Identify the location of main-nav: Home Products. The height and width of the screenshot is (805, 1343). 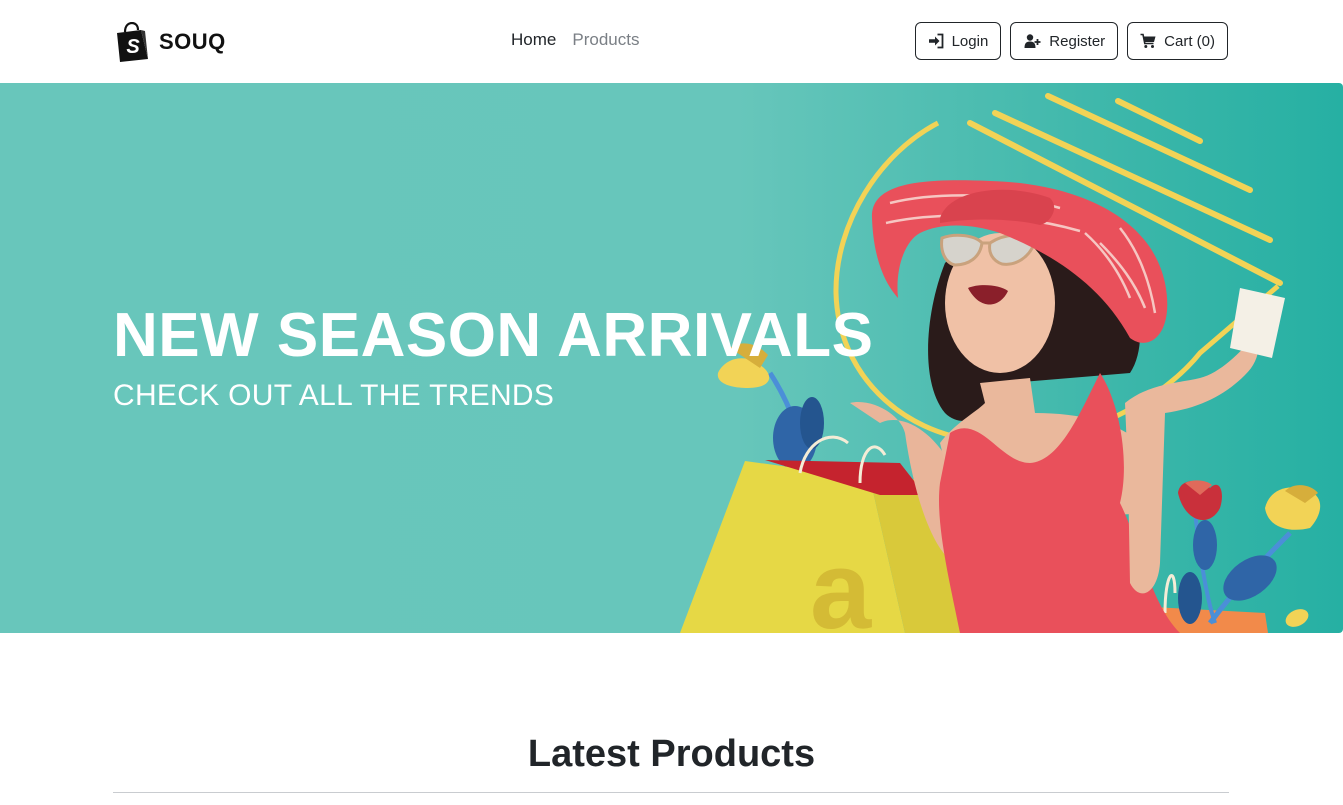
(575, 40).